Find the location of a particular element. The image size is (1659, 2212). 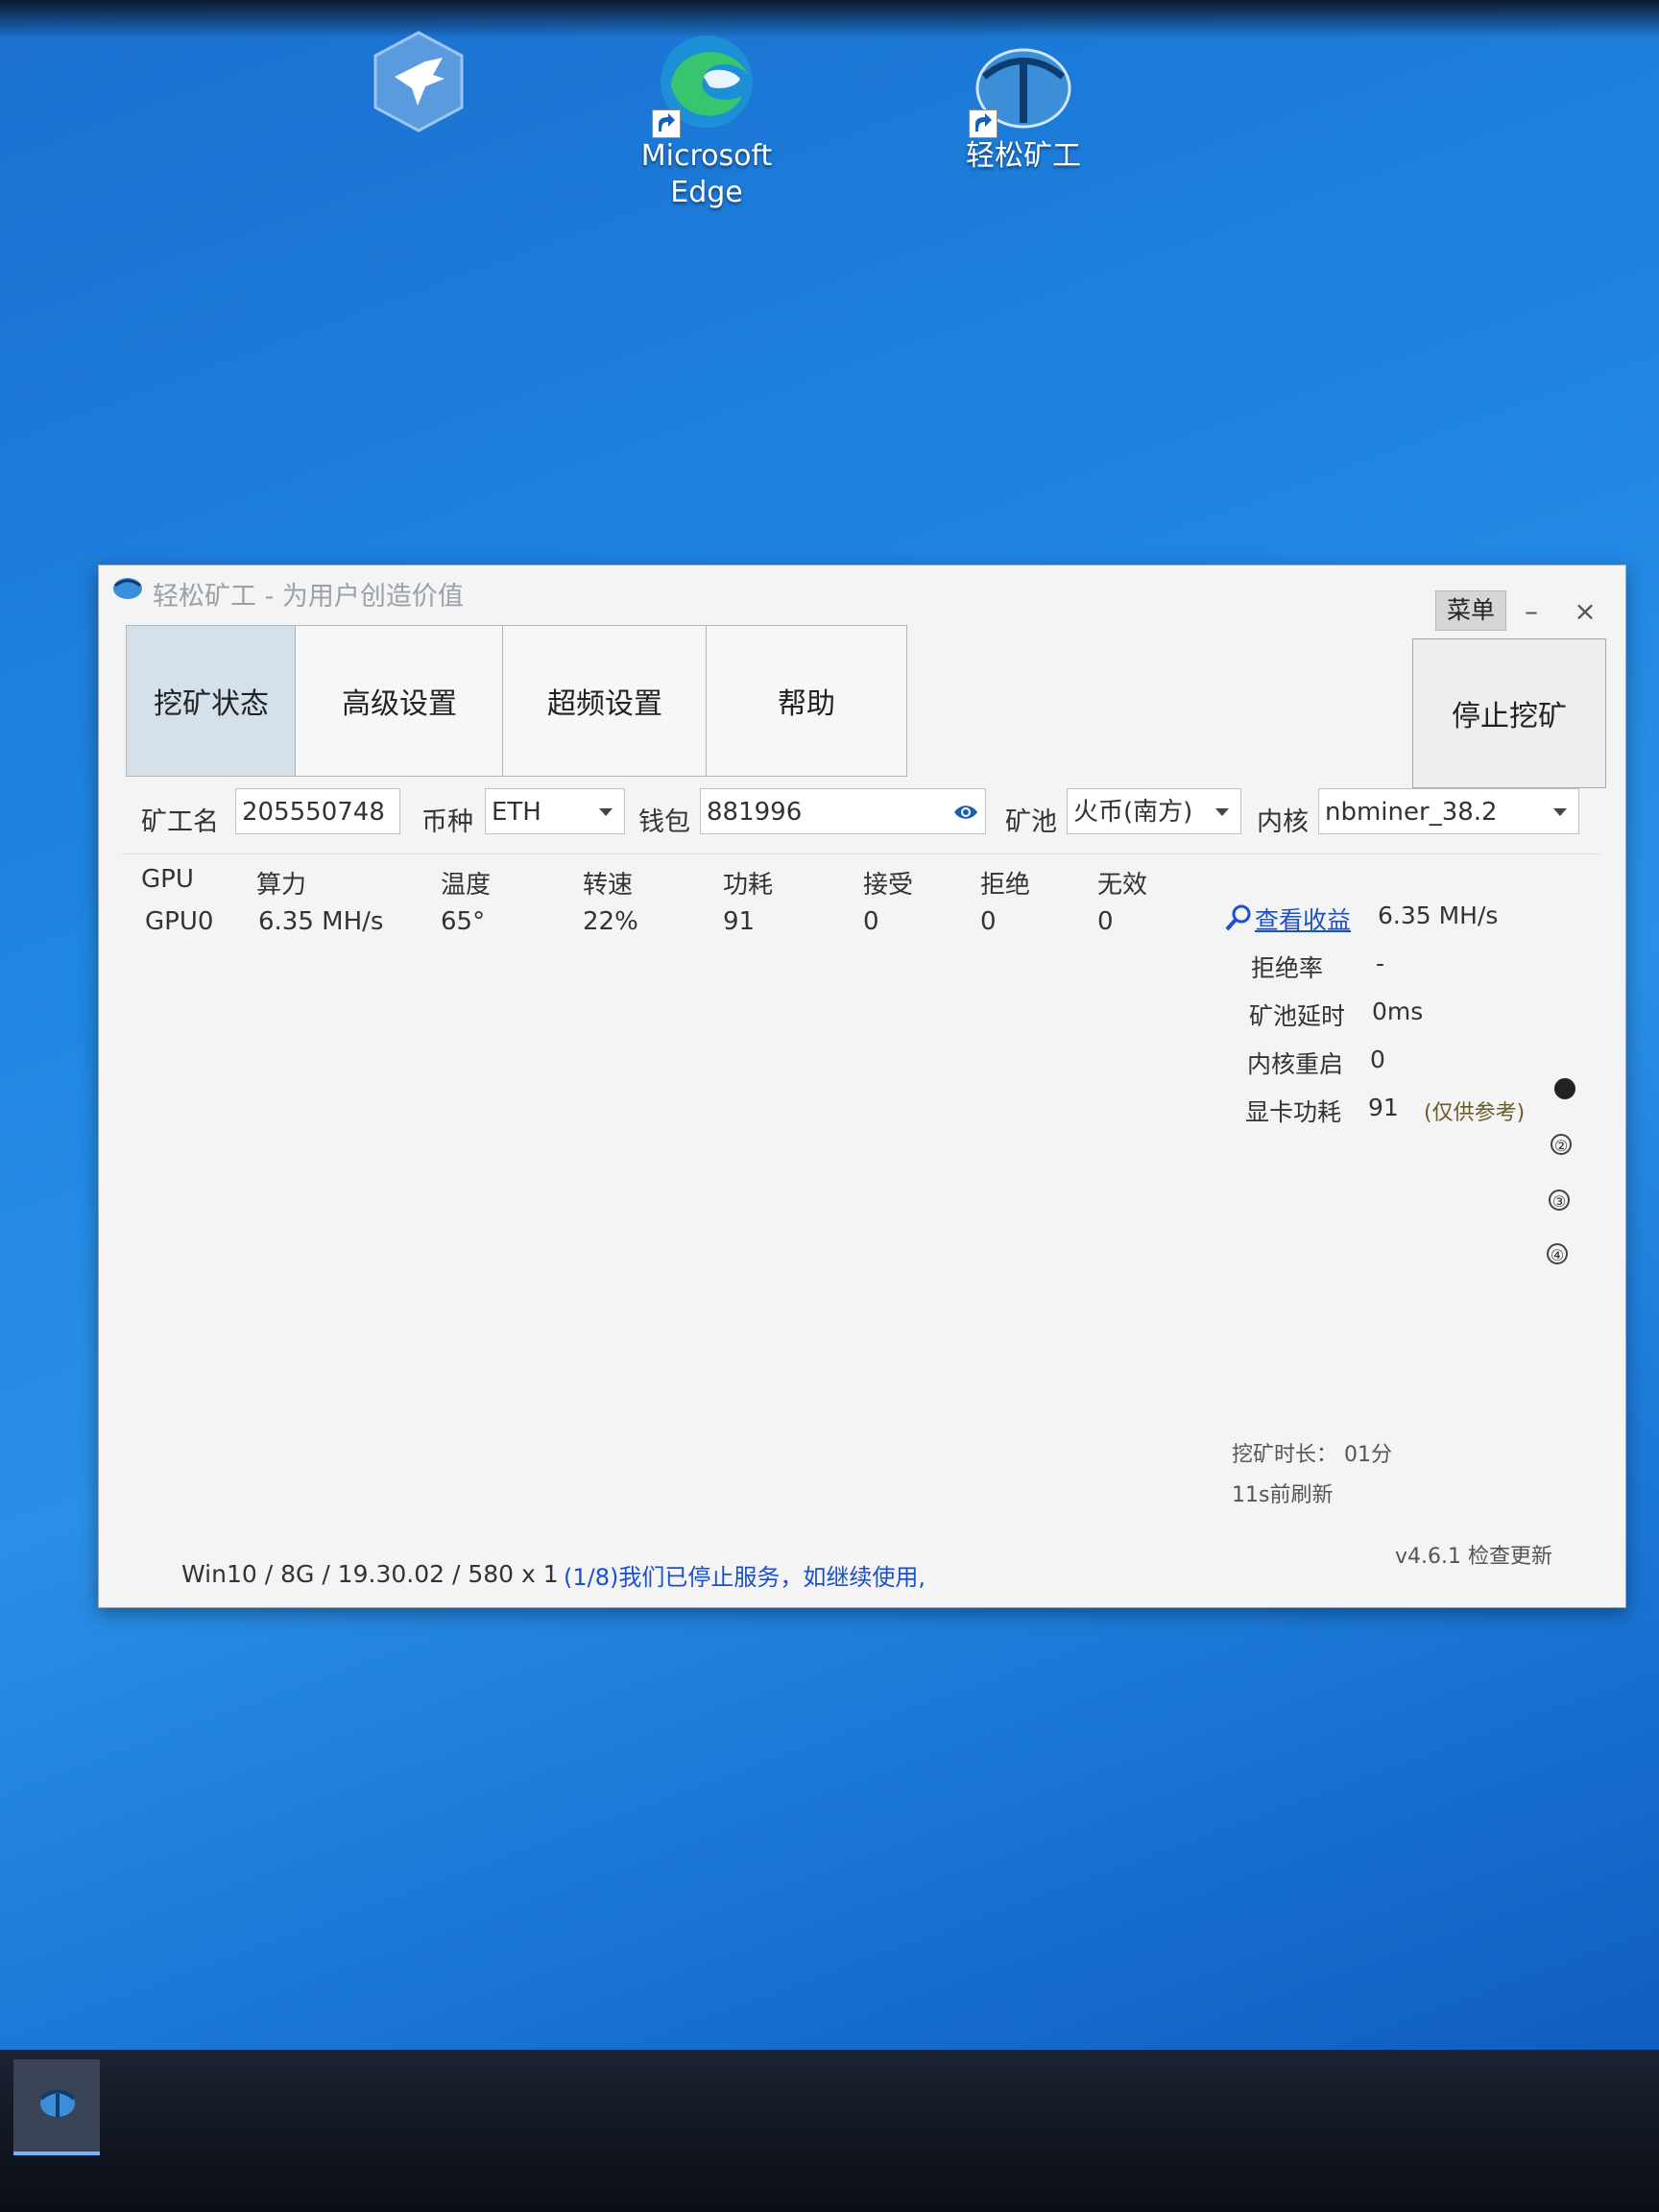

page-dot-3: ③ is located at coordinates (1559, 1200).